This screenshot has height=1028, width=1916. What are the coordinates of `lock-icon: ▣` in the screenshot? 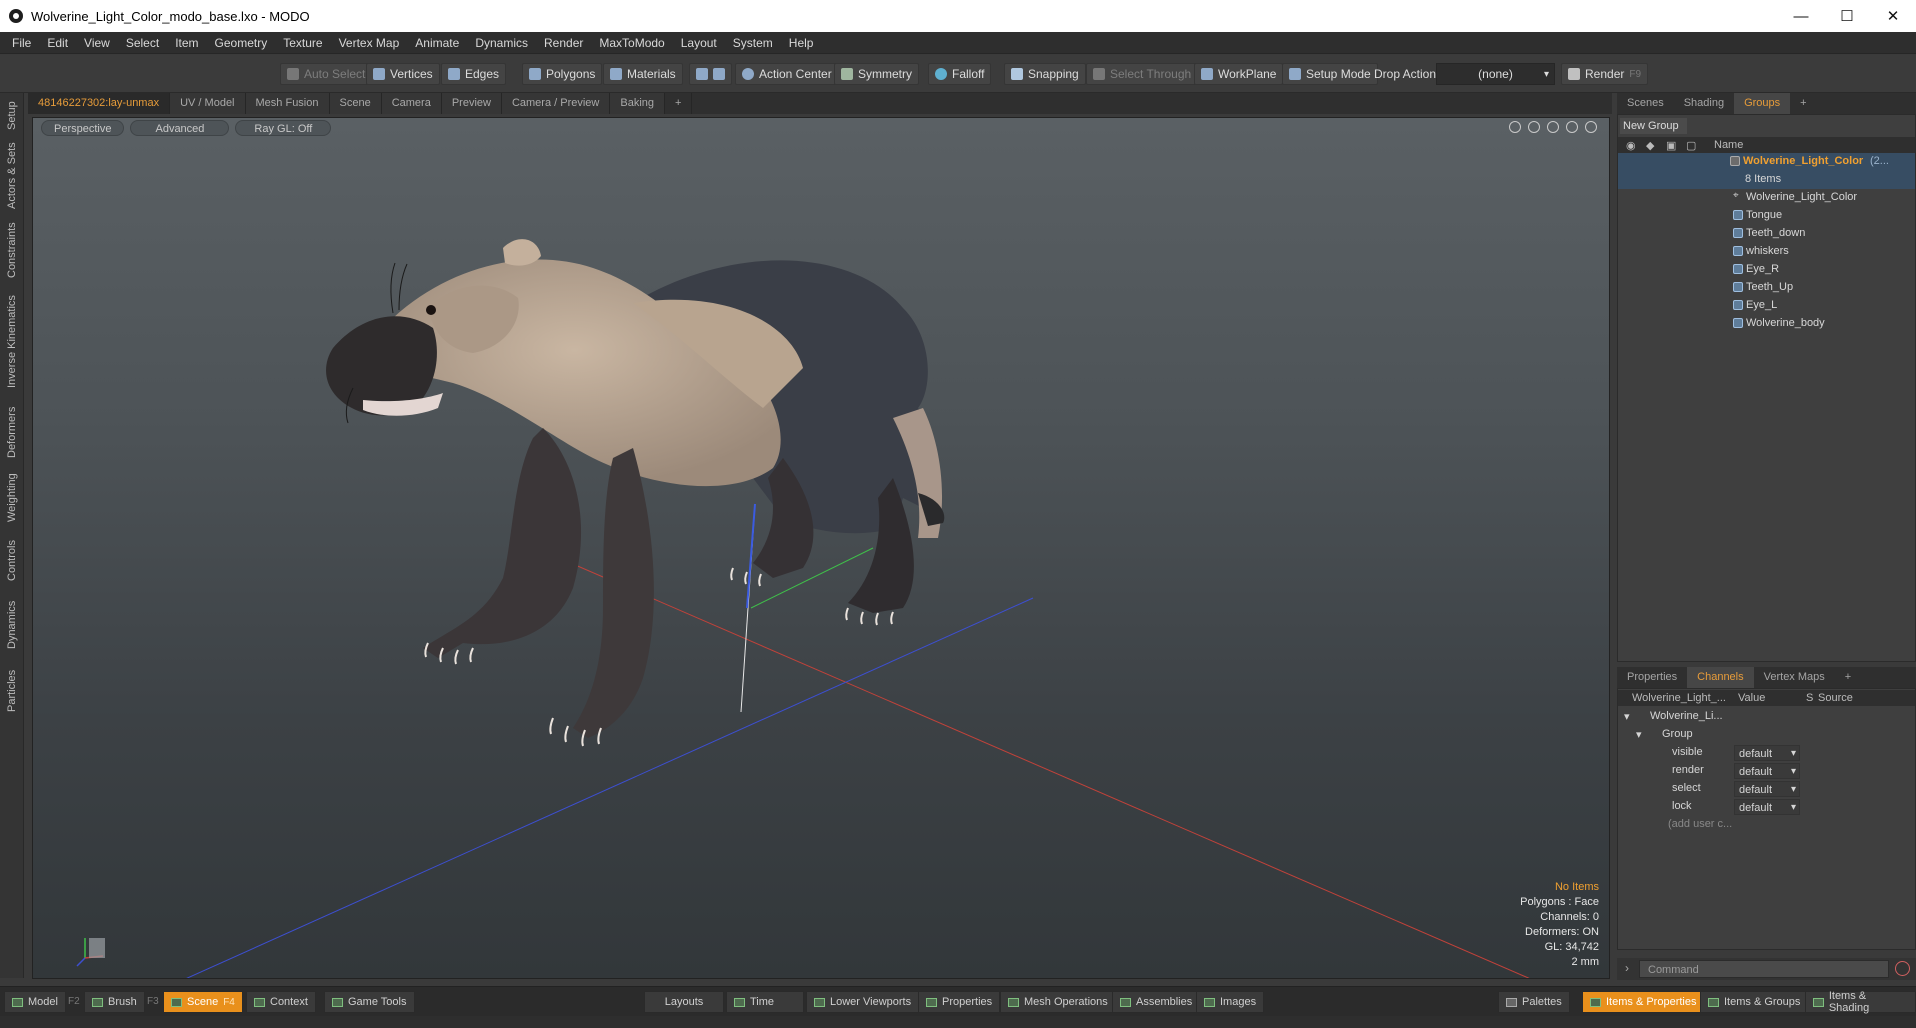 It's located at (1671, 145).